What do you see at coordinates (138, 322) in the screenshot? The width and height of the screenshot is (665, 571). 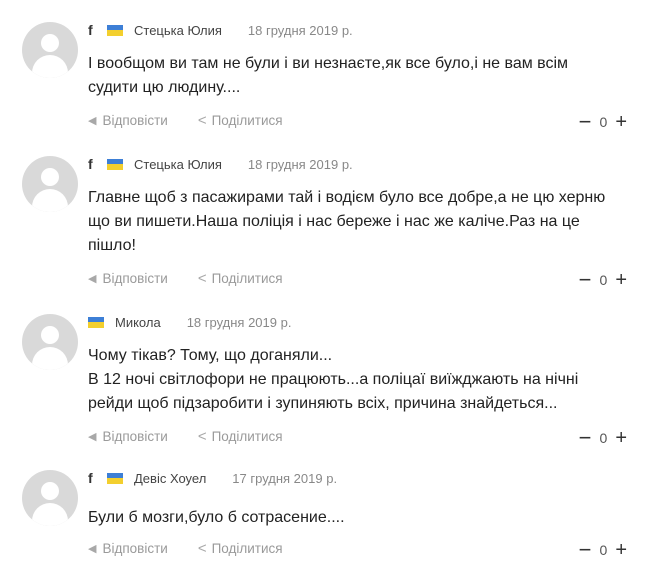 I see `author-name: Микола` at bounding box center [138, 322].